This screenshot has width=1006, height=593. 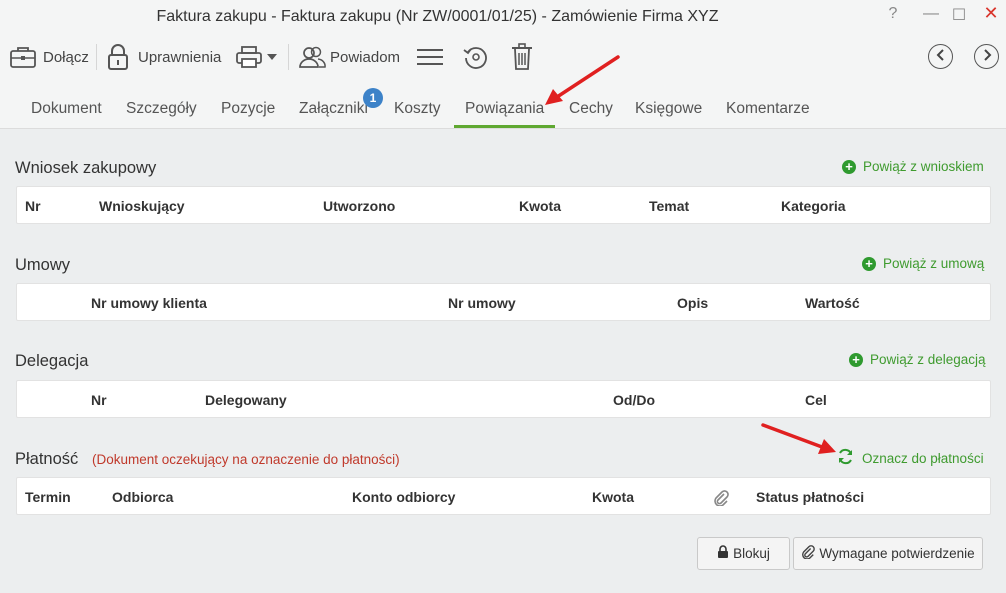 What do you see at coordinates (503, 399) in the screenshot?
I see `delegation-table-header: Nr Delegowany Od/Do Cel` at bounding box center [503, 399].